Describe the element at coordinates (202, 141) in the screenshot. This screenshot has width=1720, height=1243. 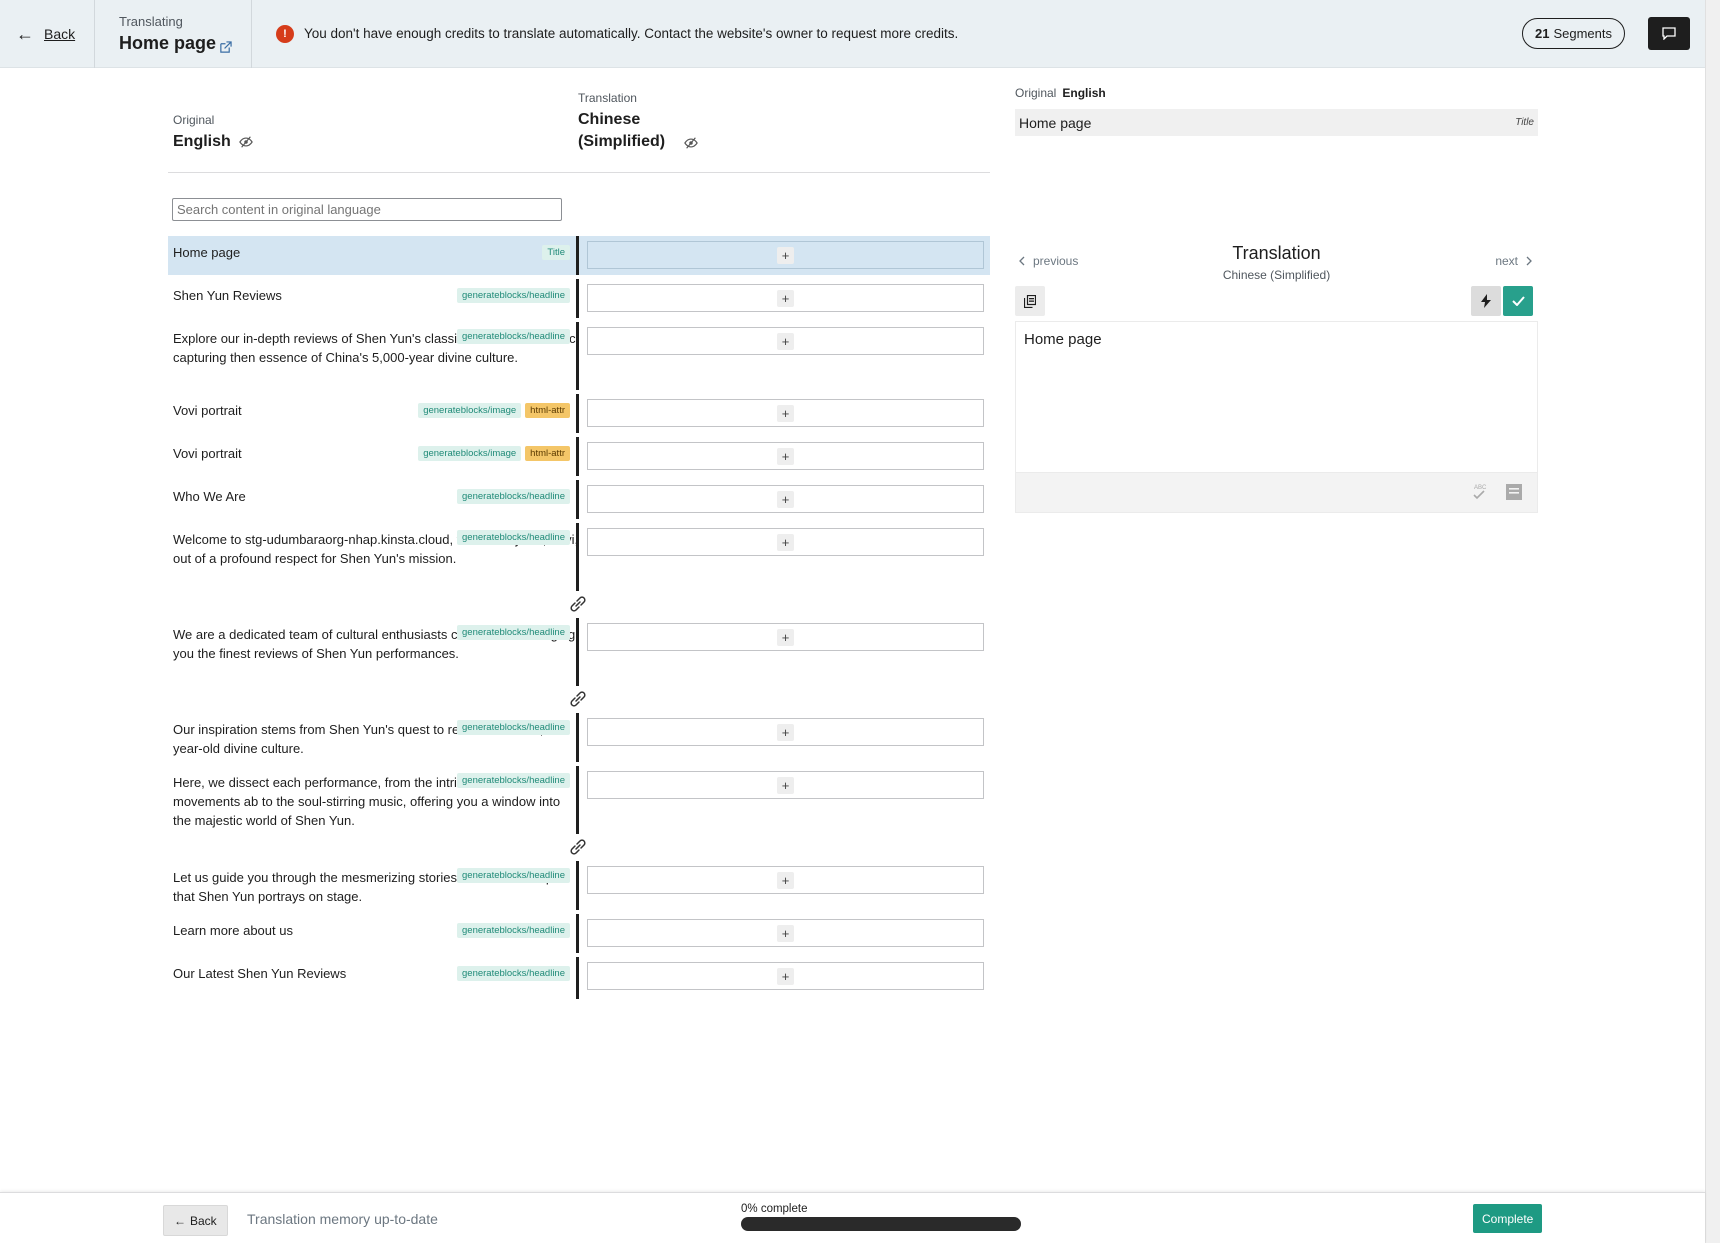
I see `original-lang: English` at that location.